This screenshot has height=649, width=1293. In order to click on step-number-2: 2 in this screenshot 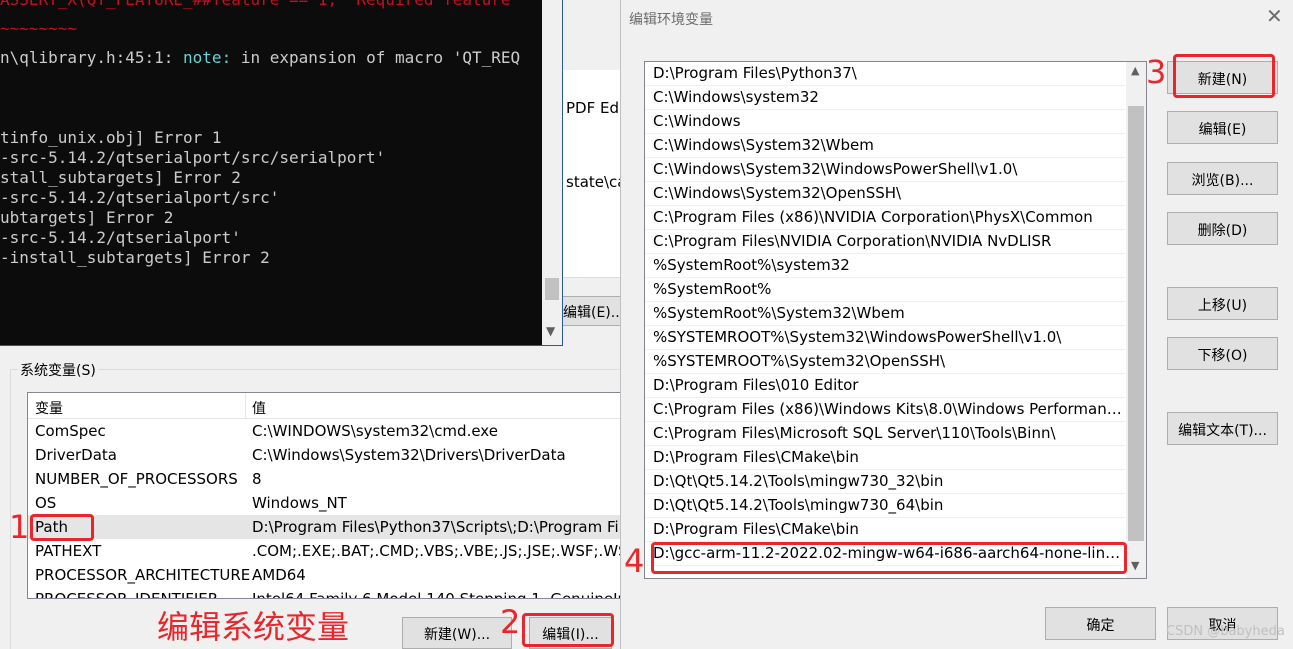, I will do `click(510, 622)`.